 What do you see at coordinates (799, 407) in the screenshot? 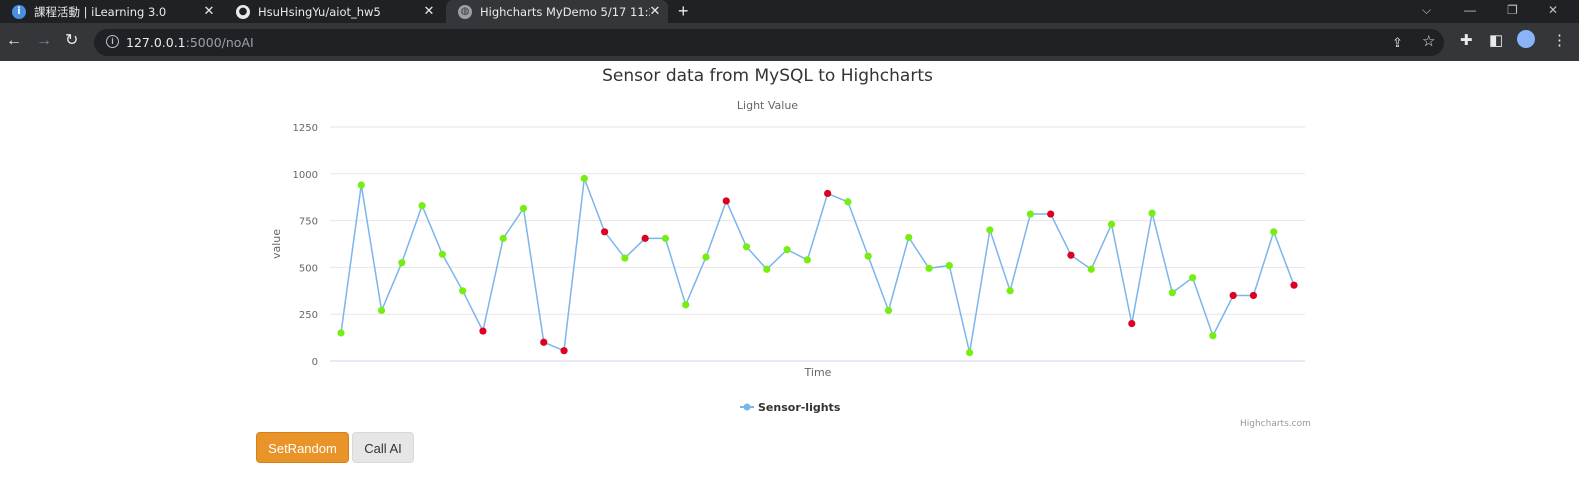
I see `legend-item-label: Sensor-lights` at bounding box center [799, 407].